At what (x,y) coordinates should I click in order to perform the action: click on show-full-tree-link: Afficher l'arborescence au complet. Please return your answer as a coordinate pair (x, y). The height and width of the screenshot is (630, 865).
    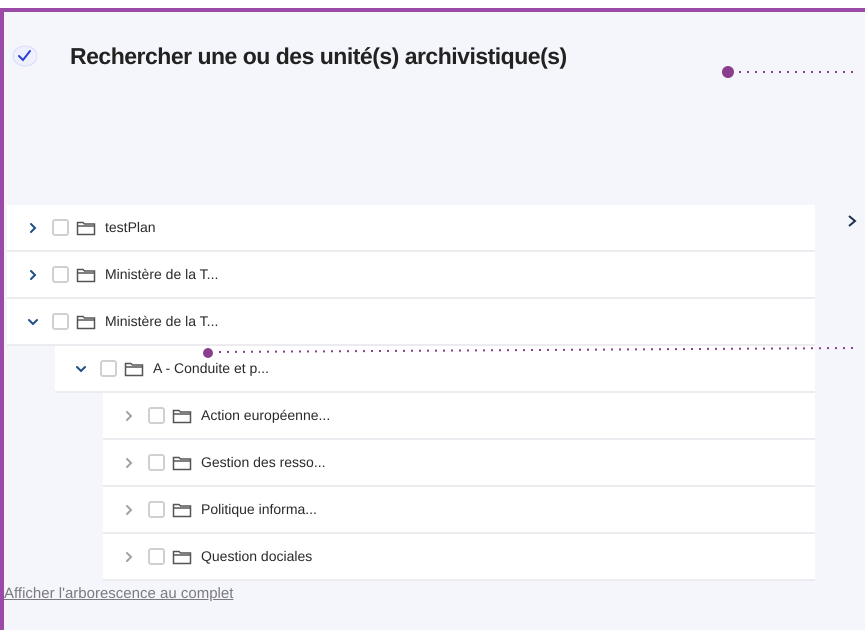
    Looking at the image, I should click on (434, 594).